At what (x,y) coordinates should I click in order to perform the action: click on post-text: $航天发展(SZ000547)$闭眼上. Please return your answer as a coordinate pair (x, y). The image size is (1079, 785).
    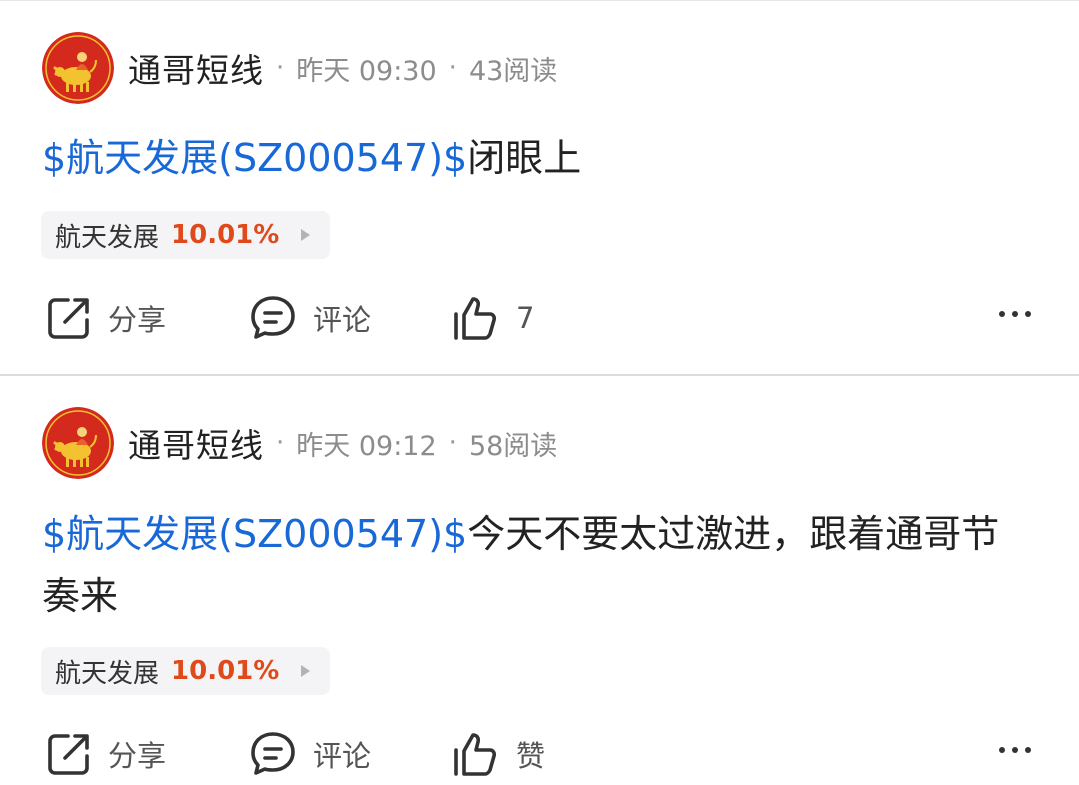
    Looking at the image, I should click on (537, 158).